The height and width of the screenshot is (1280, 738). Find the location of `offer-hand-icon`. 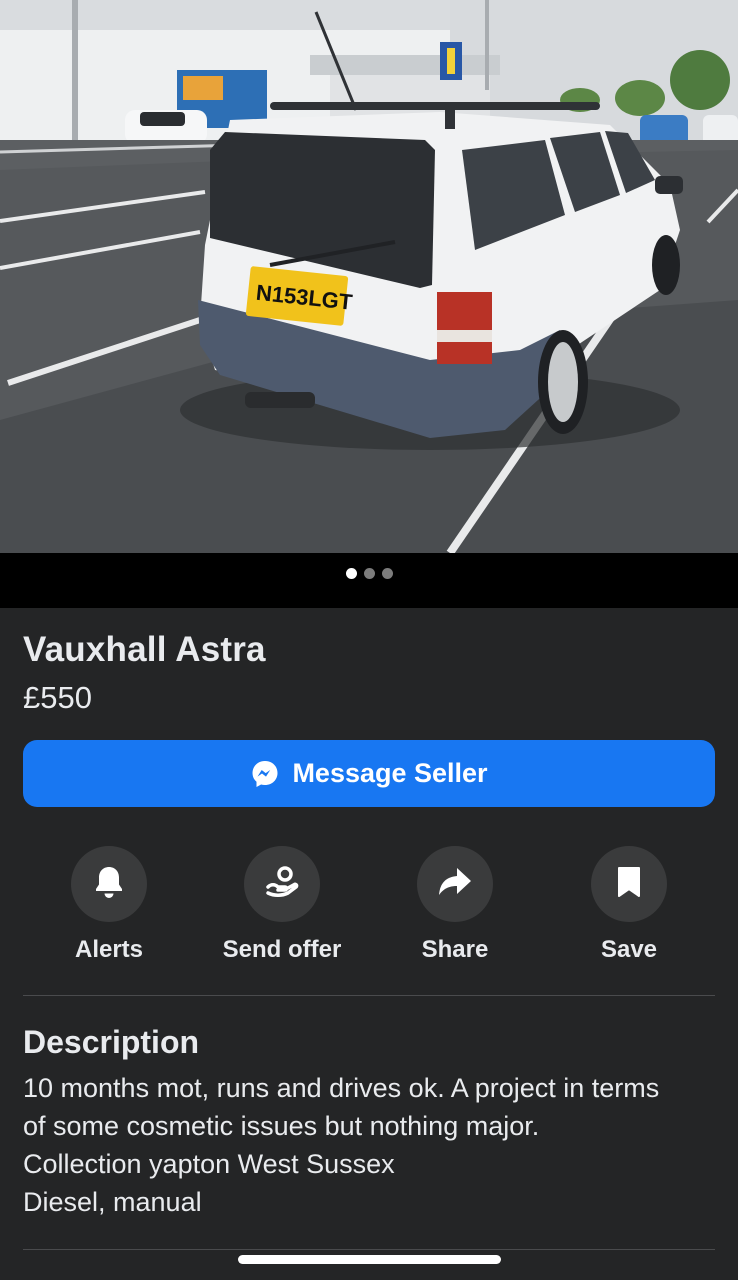

offer-hand-icon is located at coordinates (282, 884).